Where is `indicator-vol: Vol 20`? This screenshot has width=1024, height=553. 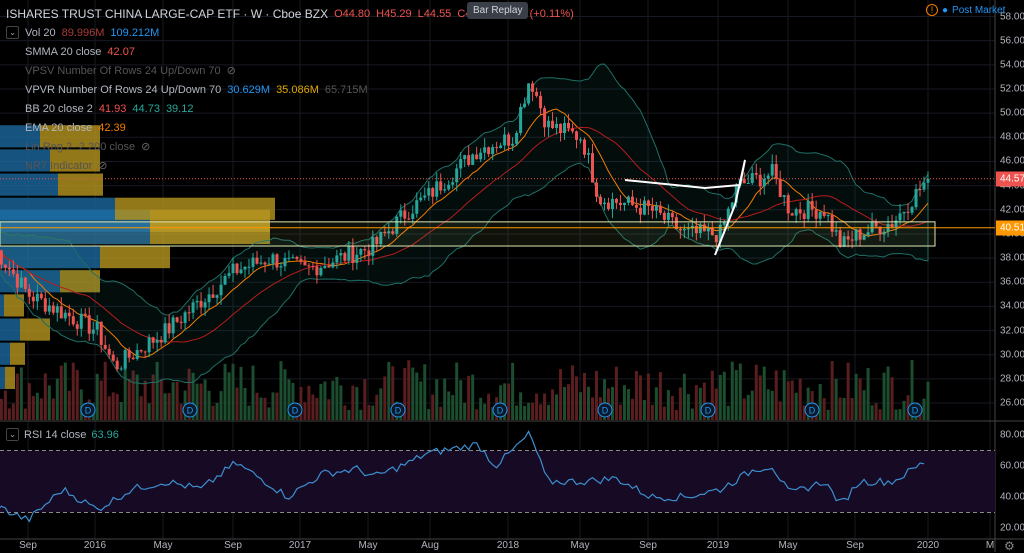 indicator-vol: Vol 20 is located at coordinates (40, 33).